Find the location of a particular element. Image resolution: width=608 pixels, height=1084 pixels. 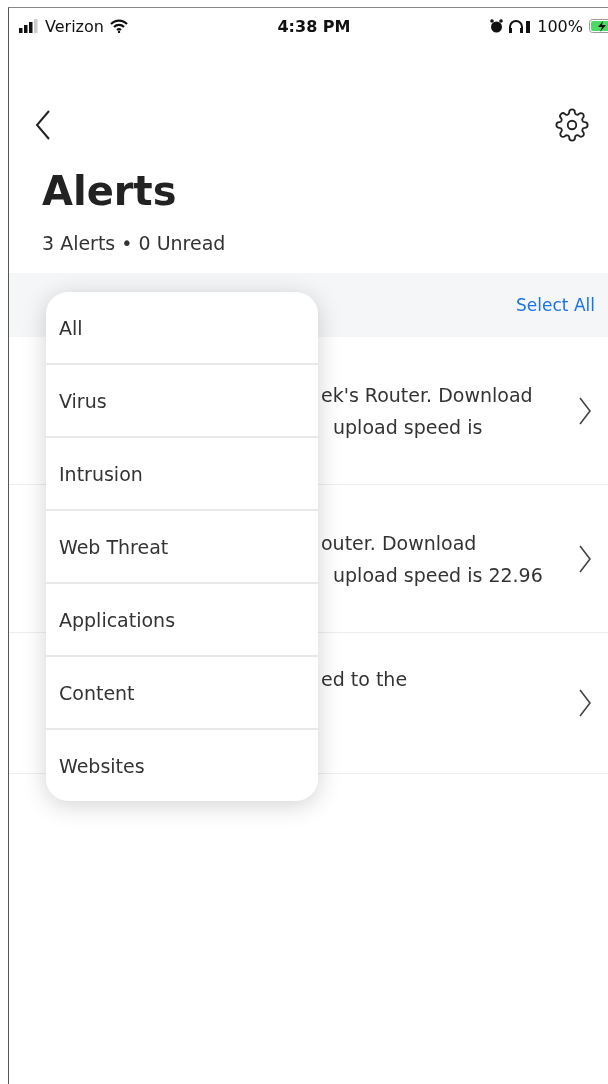

alert-count: 3 Alerts • 0 Unread is located at coordinates (134, 243).